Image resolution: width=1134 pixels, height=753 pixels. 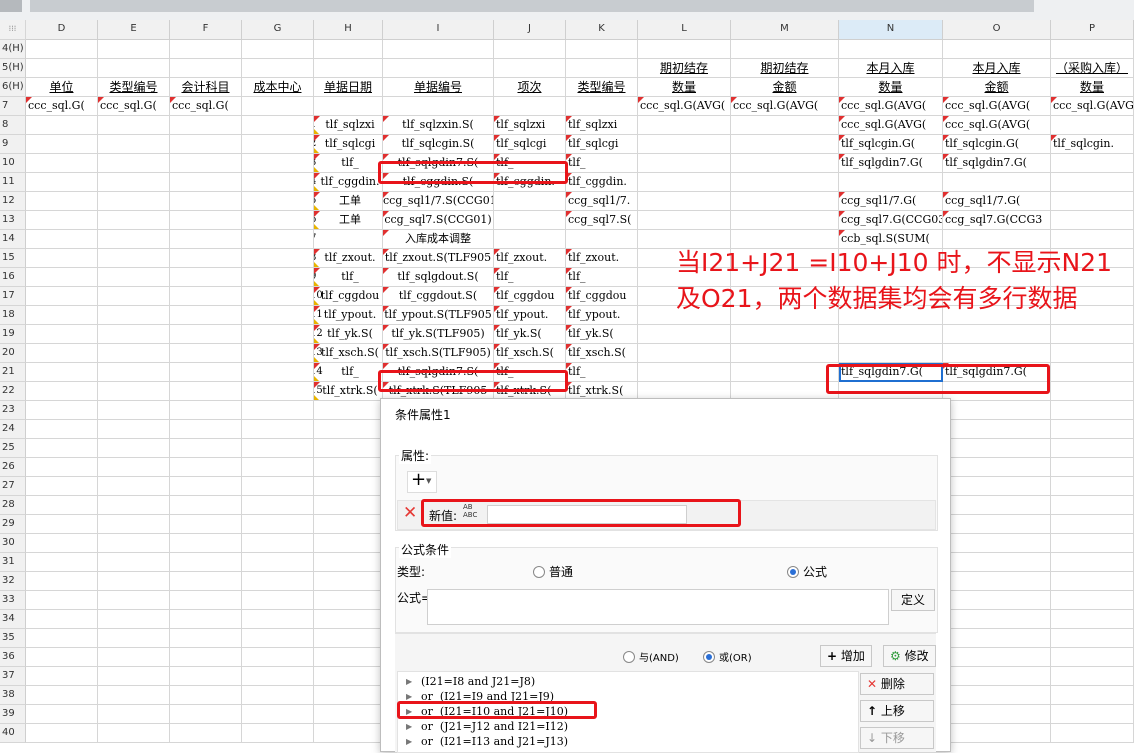 I want to click on data-cell-J: tlf_sqlcgi, so click(x=530, y=144).